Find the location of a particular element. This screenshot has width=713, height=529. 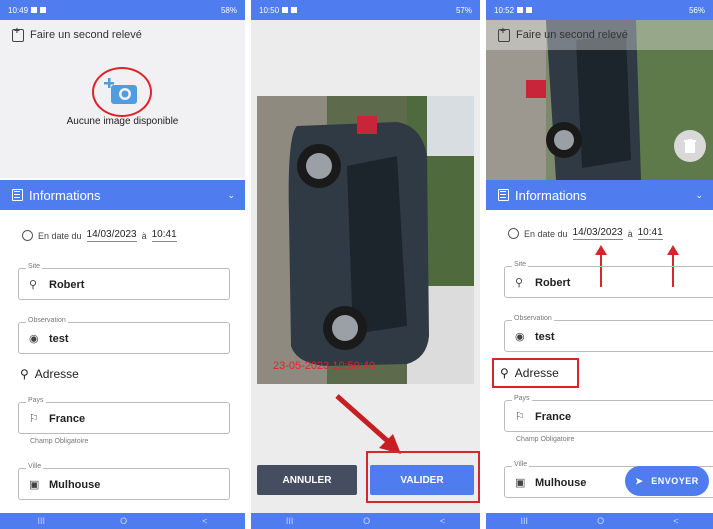

highlight-ellipse is located at coordinates (122, 92).